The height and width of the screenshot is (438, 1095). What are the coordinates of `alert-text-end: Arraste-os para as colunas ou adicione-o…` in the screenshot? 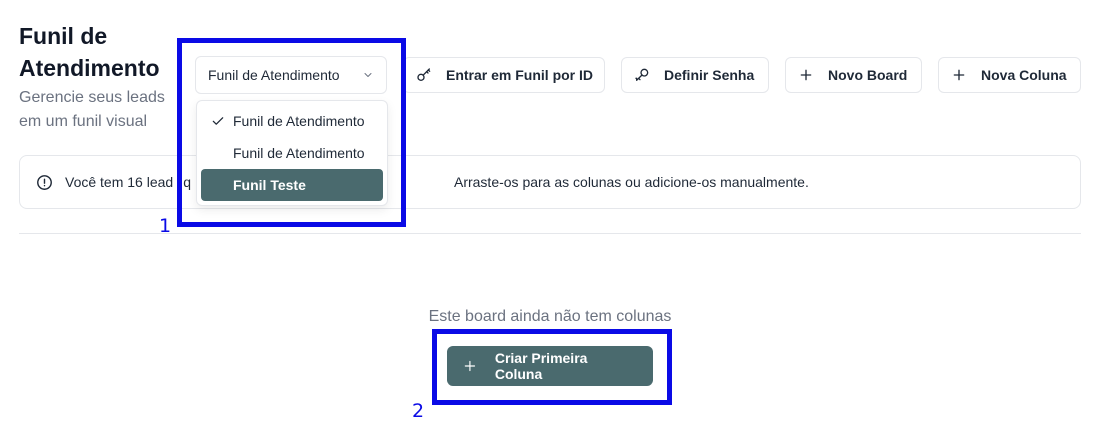 It's located at (631, 182).